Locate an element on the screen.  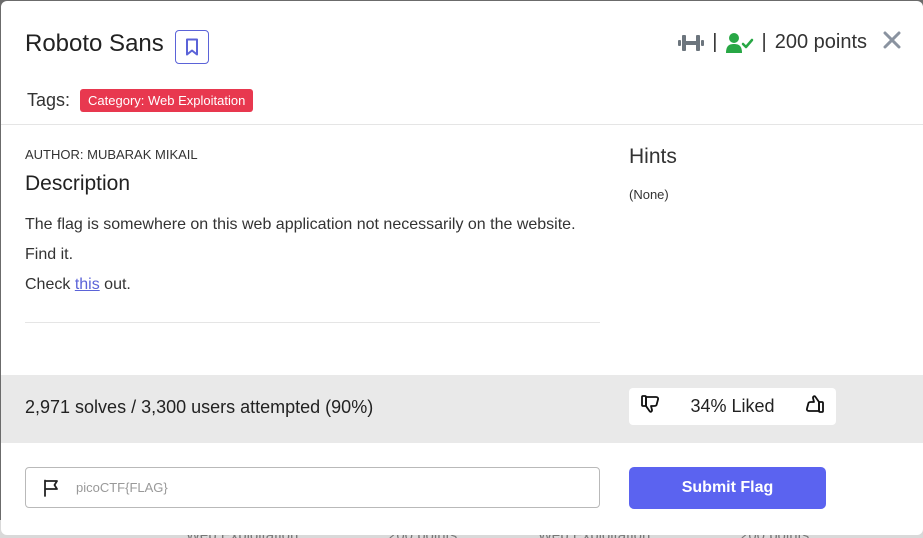
bookmark-button is located at coordinates (192, 47).